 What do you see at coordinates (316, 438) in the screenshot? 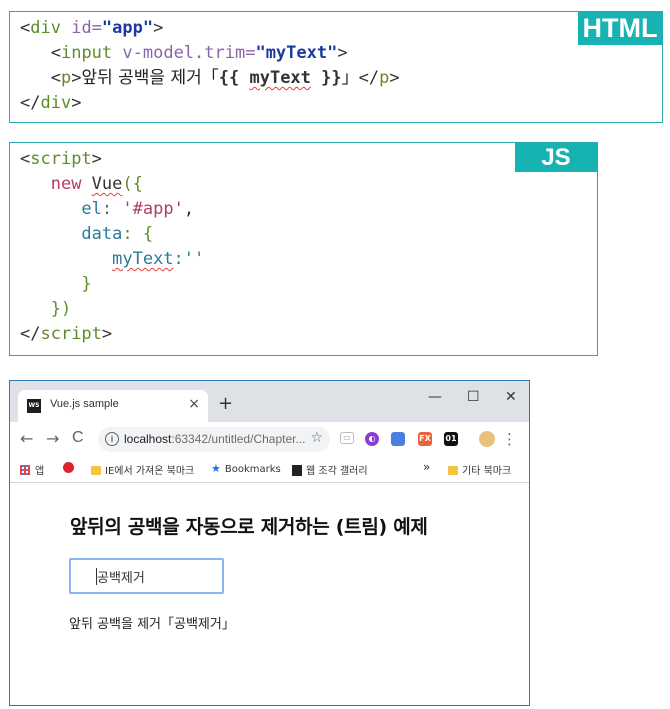
I see `bookmark-star-icon: ☆` at bounding box center [316, 438].